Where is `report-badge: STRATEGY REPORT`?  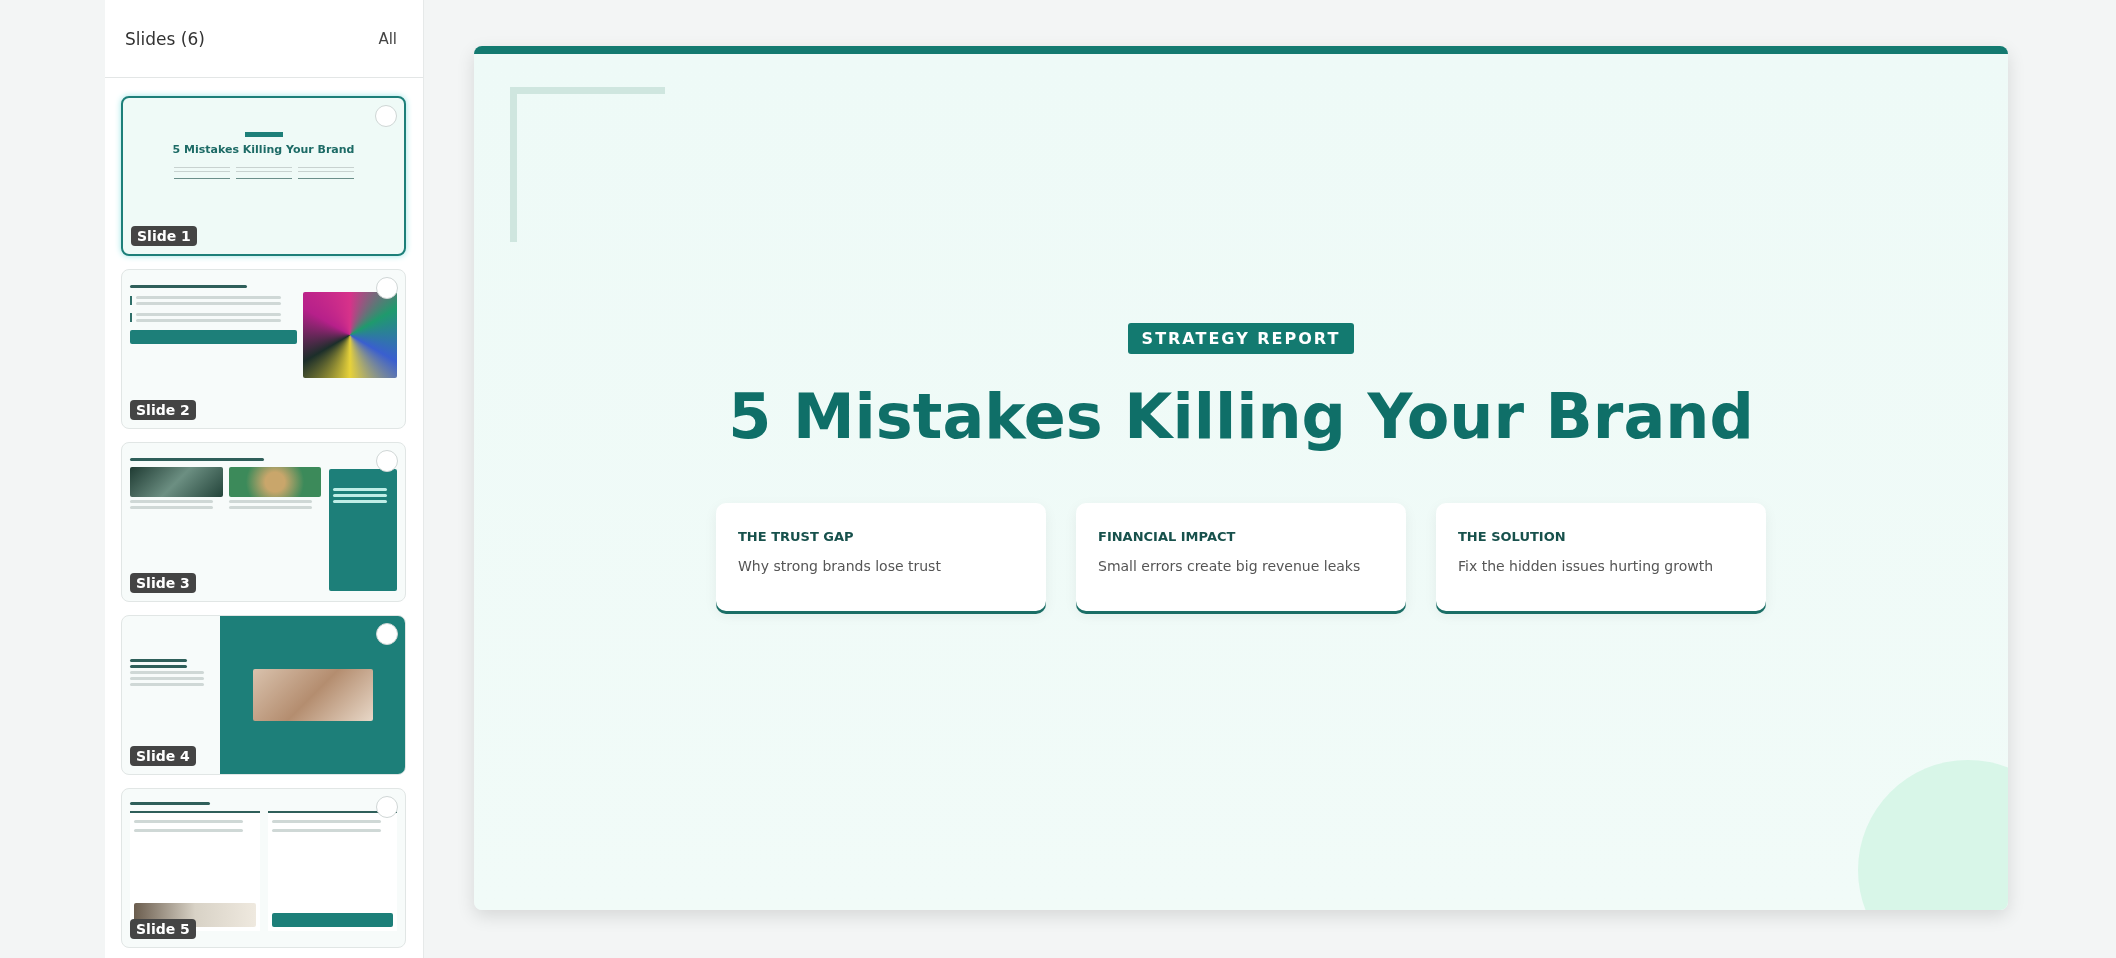 report-badge: STRATEGY REPORT is located at coordinates (1241, 338).